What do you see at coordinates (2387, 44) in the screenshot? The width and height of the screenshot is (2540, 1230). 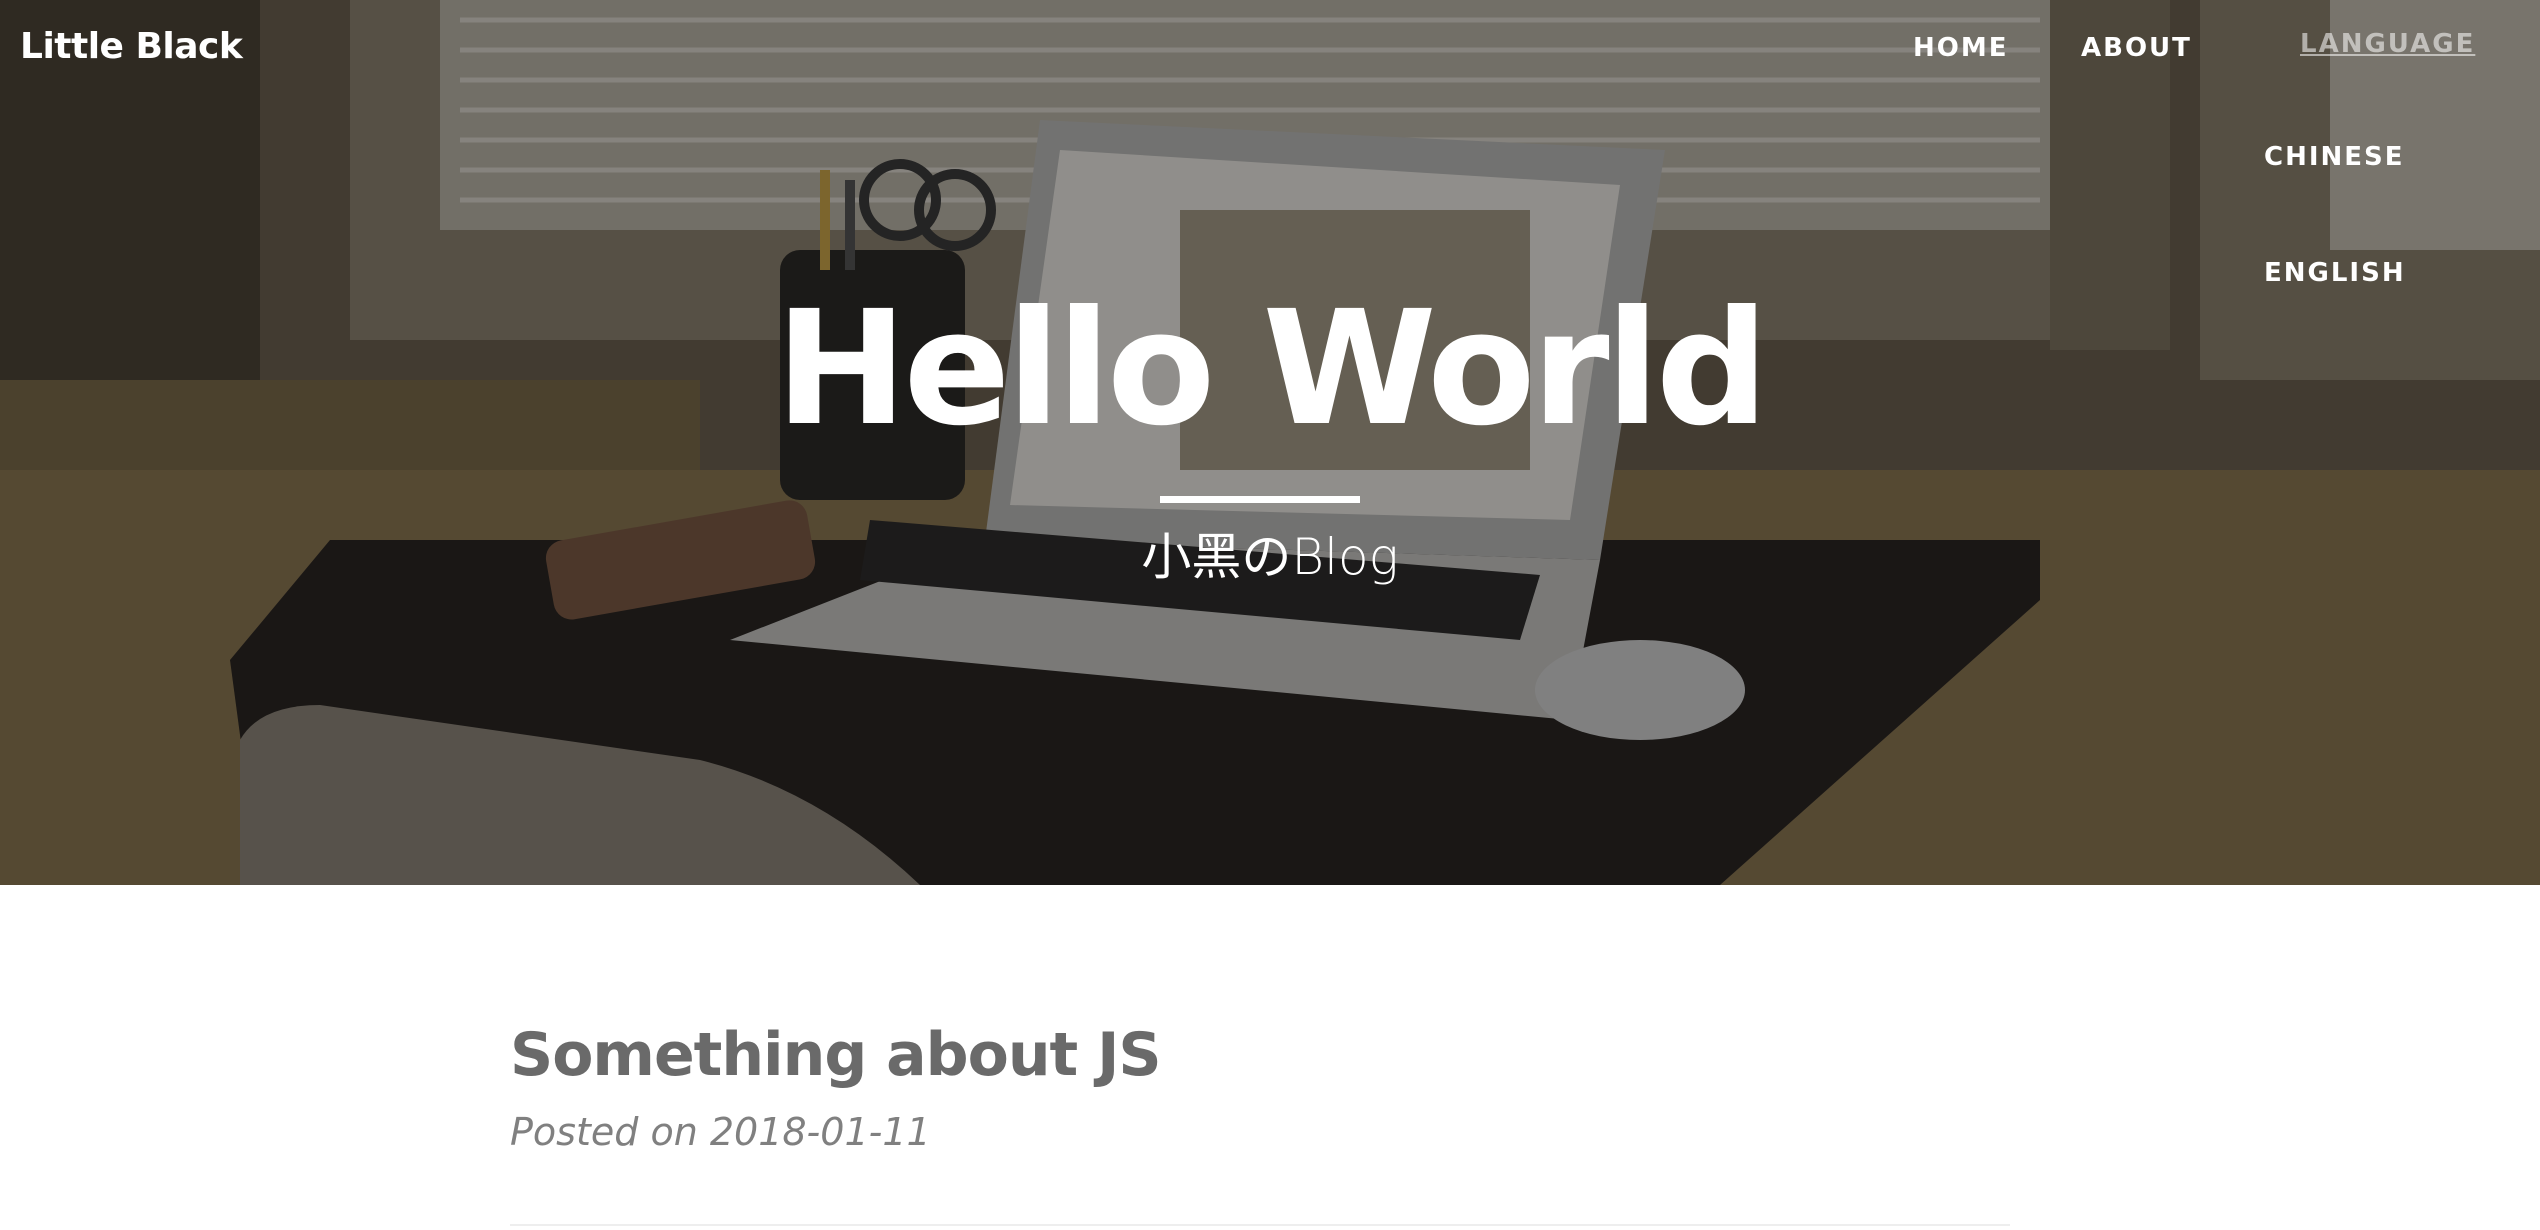 I see `nav-language-dropdown: LANGUAGE` at bounding box center [2387, 44].